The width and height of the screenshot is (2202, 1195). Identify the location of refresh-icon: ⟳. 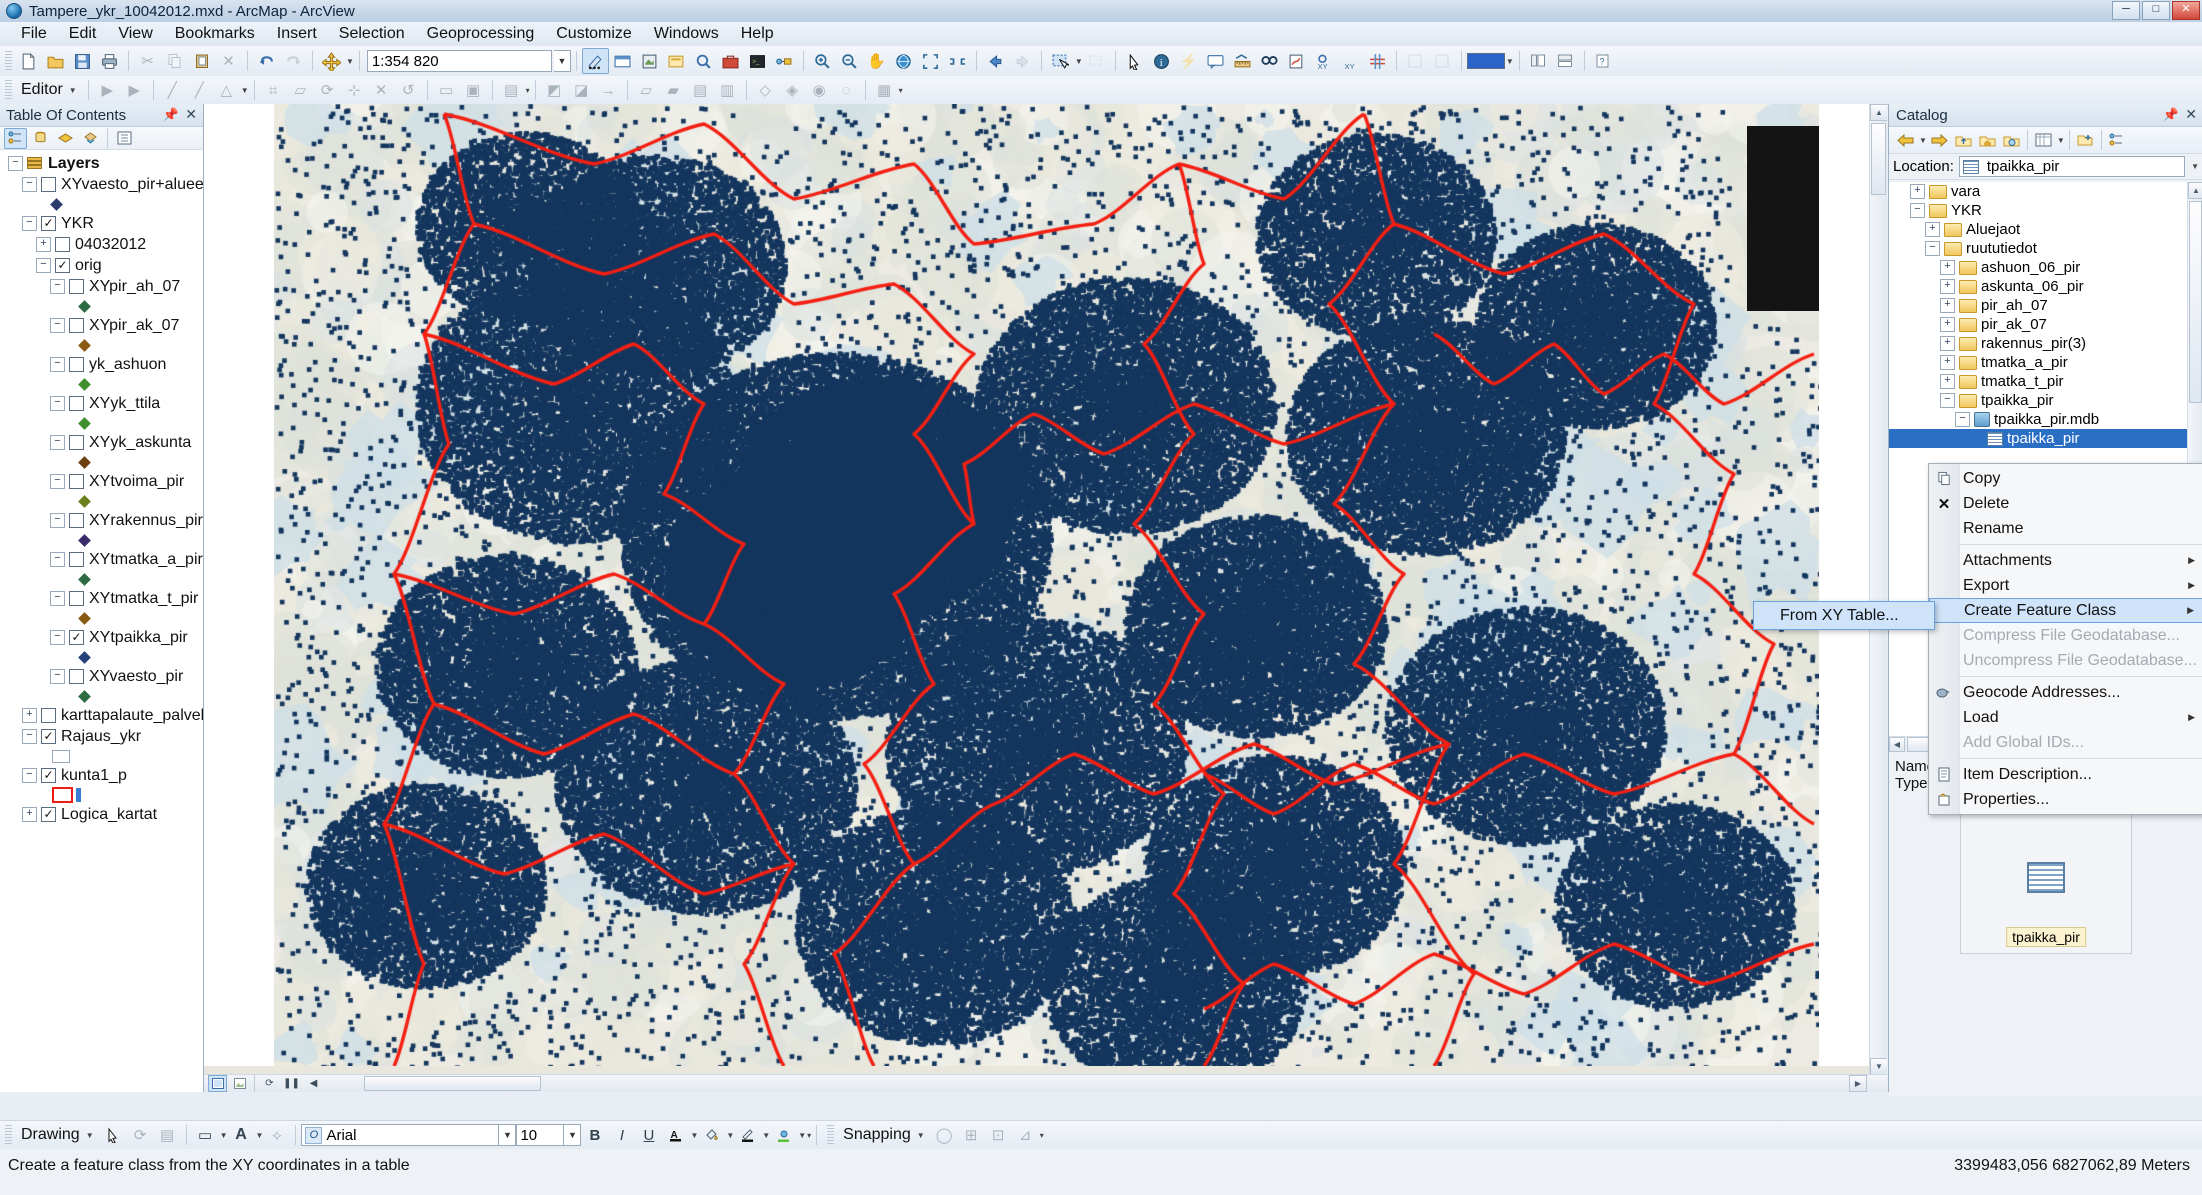
(269, 1083).